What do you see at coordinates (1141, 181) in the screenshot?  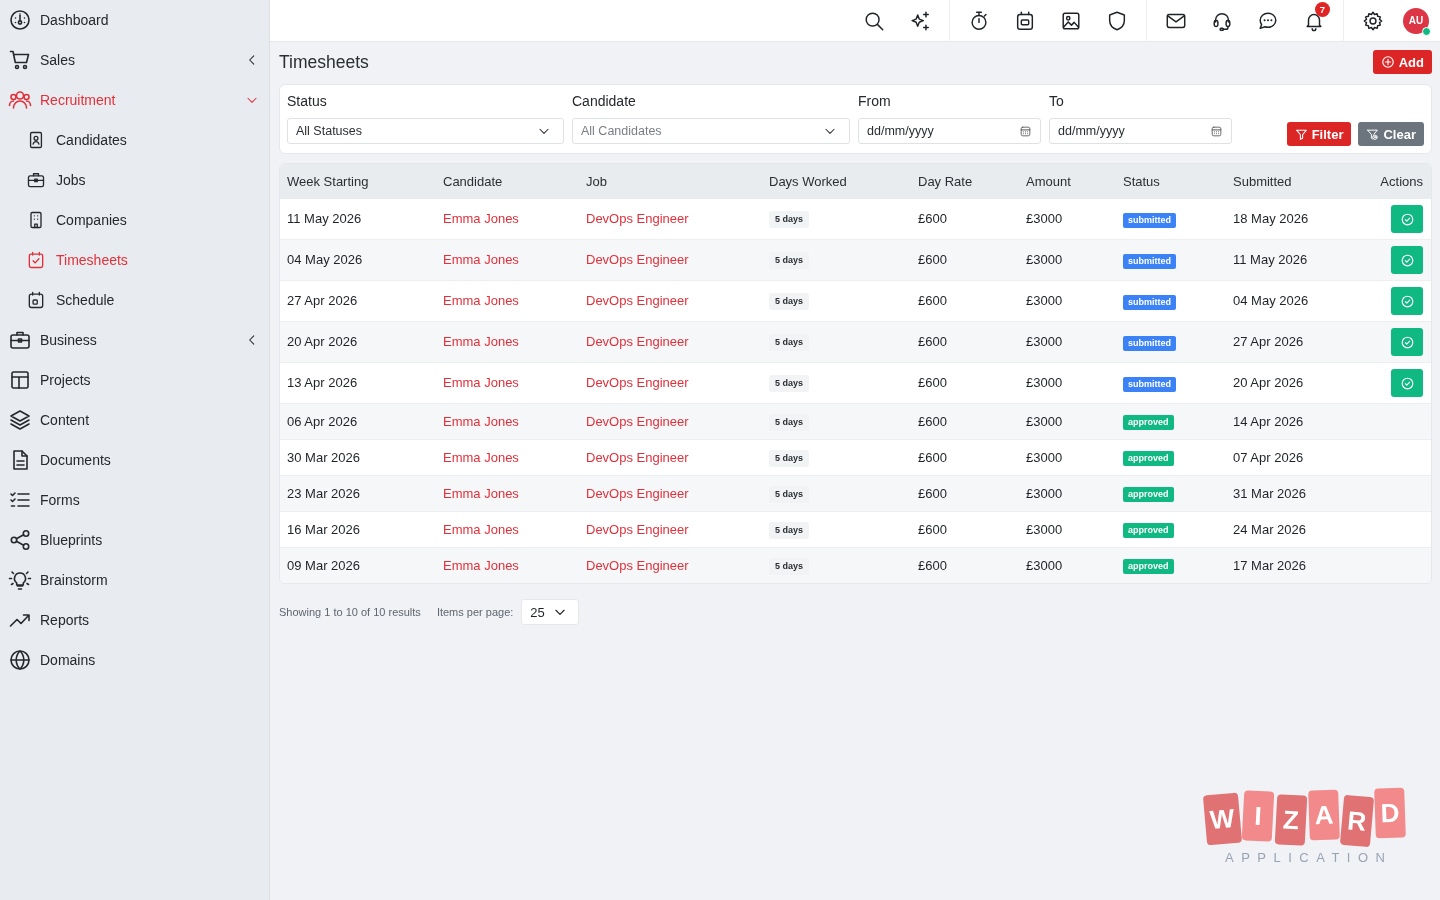 I see `column-header: Status` at bounding box center [1141, 181].